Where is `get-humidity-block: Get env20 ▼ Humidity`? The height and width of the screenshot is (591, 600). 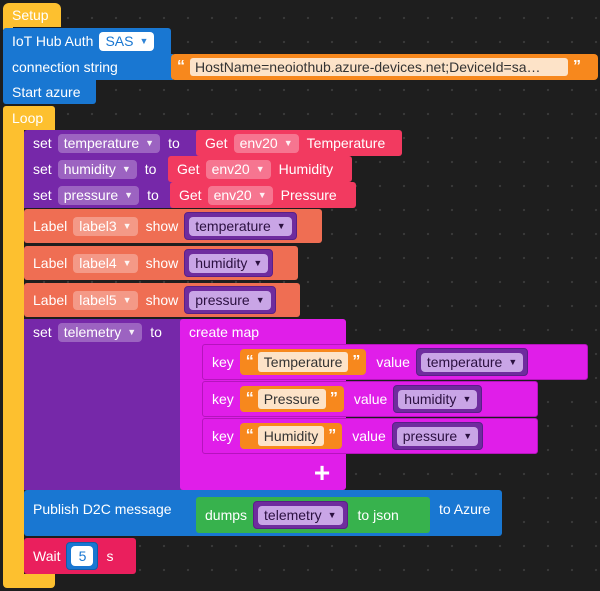
get-humidity-block: Get env20 ▼ Humidity is located at coordinates (260, 169).